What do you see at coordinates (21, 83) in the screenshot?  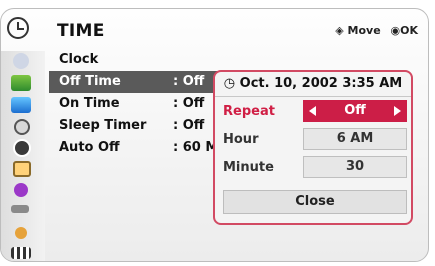 I see `picture-icon` at bounding box center [21, 83].